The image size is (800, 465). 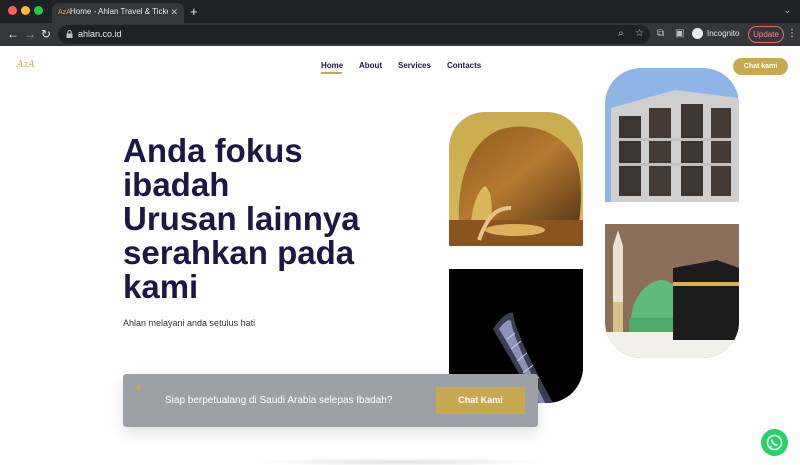 I want to click on lock-icon, so click(x=69, y=34).